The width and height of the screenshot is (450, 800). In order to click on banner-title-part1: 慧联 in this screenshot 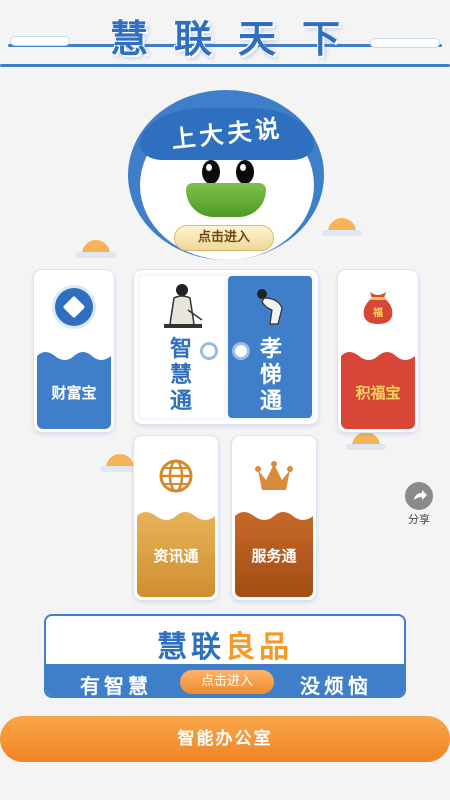, I will do `click(191, 647)`.